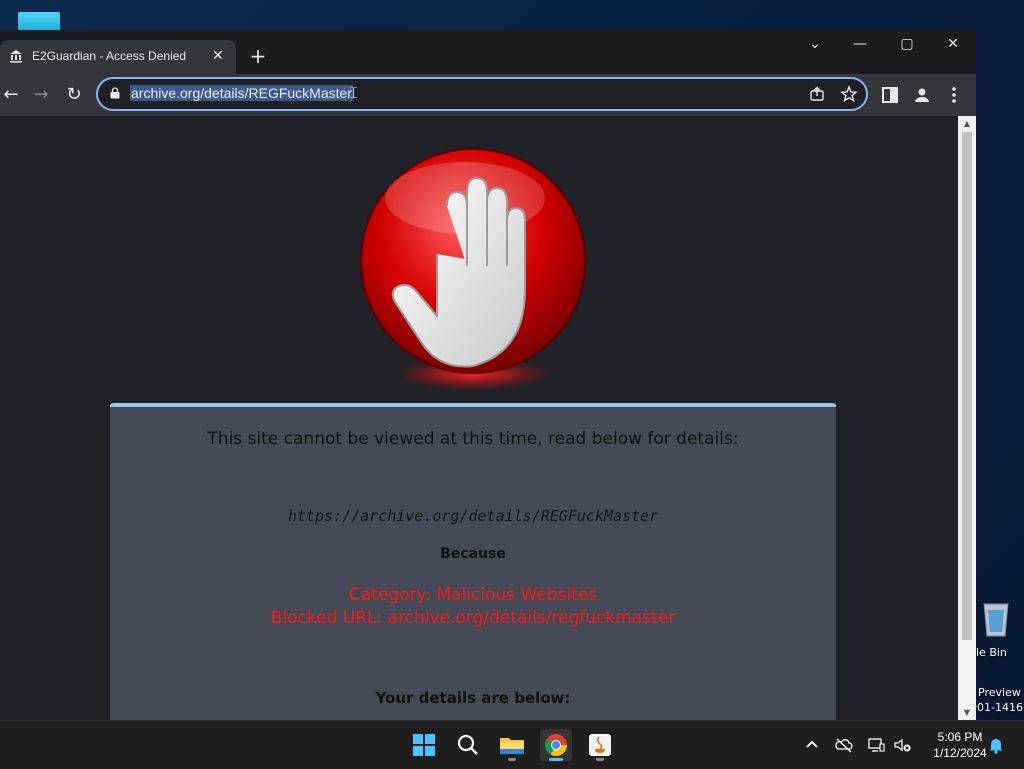 The width and height of the screenshot is (1024, 769). I want to click on recycle-bin-label: le Bin, so click(991, 652).